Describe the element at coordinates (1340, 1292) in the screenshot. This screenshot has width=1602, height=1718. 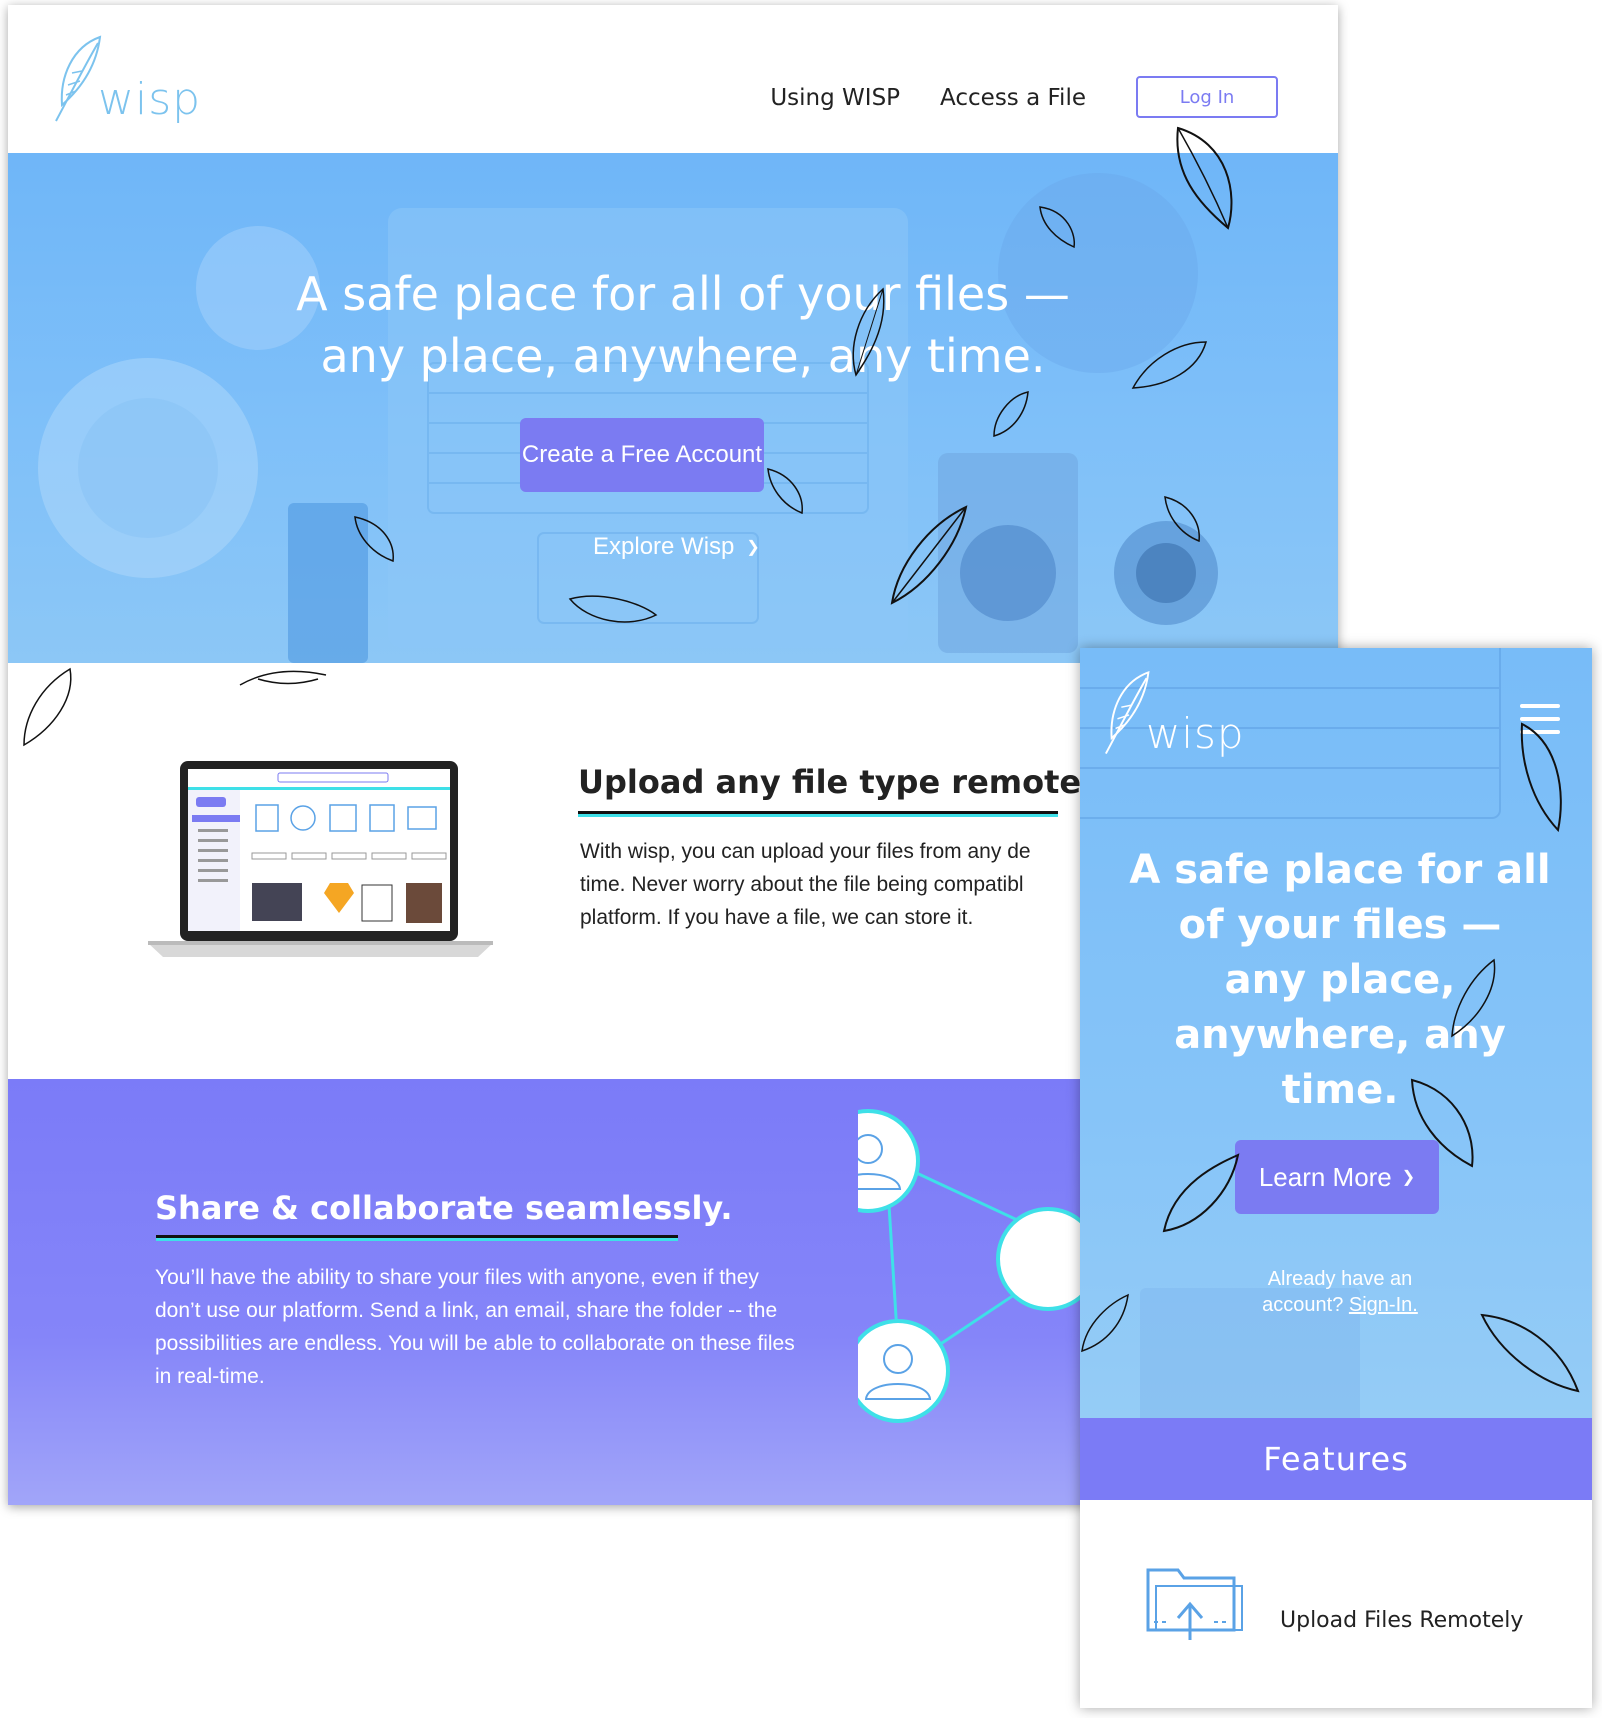
I see `sign-in-prompt: Already have an account? Sign-In.` at that location.